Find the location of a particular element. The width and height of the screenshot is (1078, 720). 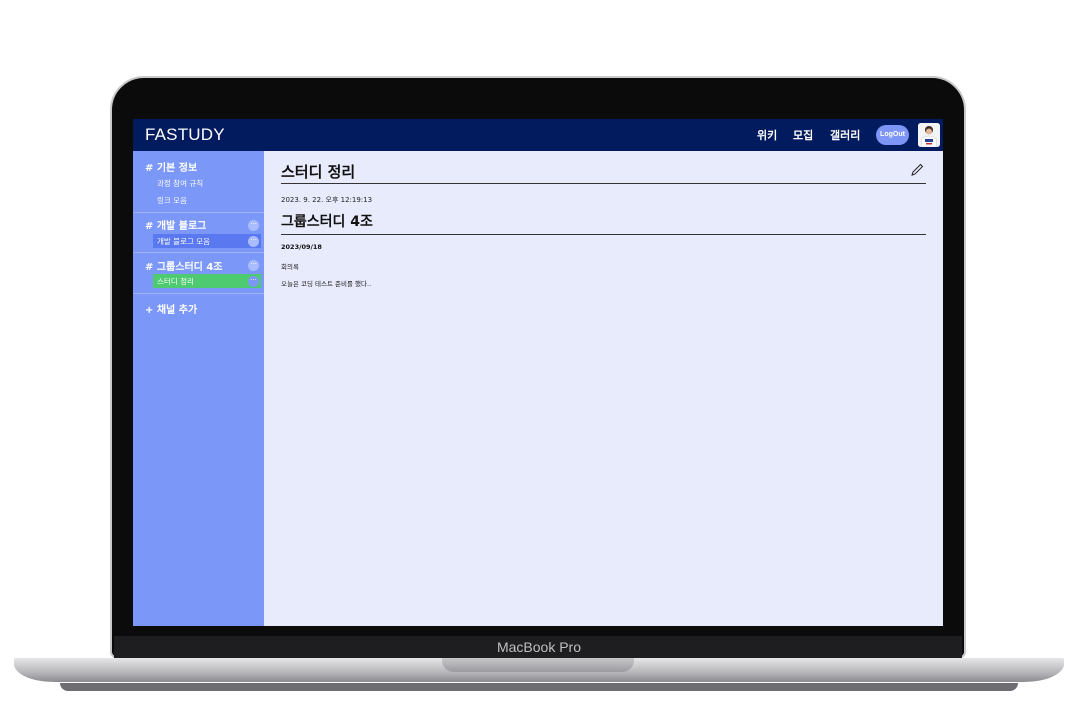

document-line: 오늘은 코딩 테스트 준비를 했다.. is located at coordinates (326, 284).